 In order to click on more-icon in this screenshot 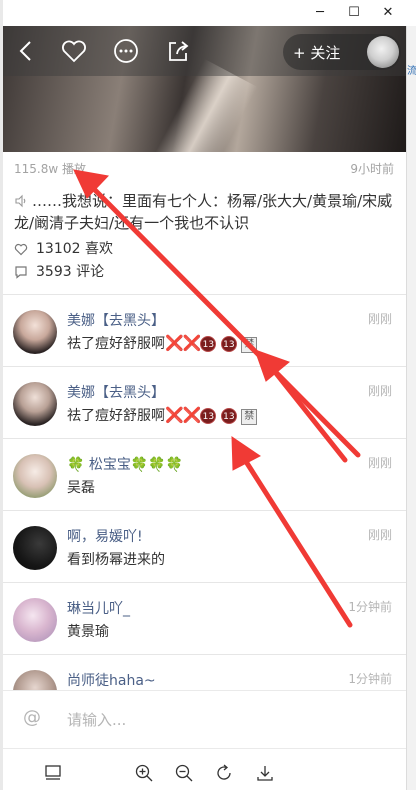, I will do `click(126, 51)`.